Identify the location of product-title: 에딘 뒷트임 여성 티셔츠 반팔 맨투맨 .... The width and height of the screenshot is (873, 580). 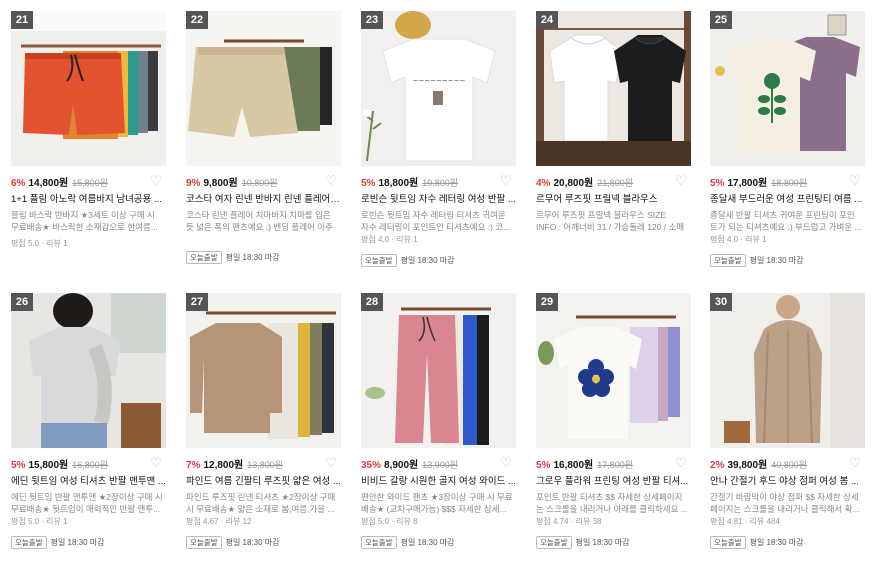
(89, 480).